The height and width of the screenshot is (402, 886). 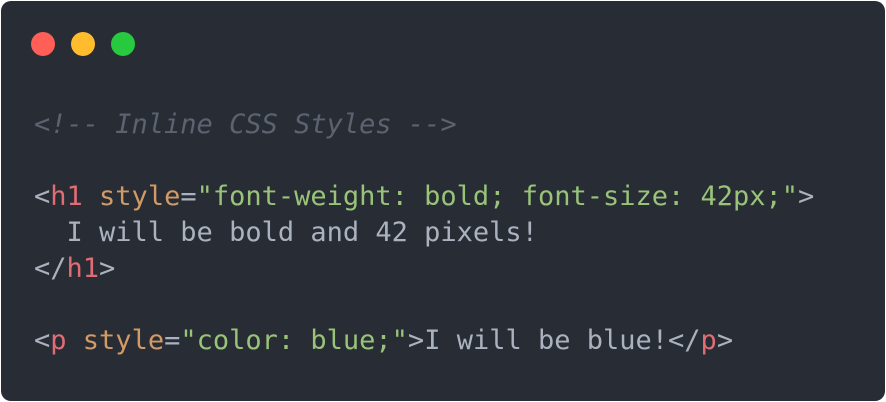 I want to click on code-comment: <!-- Inline CSS Styles -->, so click(x=245, y=124).